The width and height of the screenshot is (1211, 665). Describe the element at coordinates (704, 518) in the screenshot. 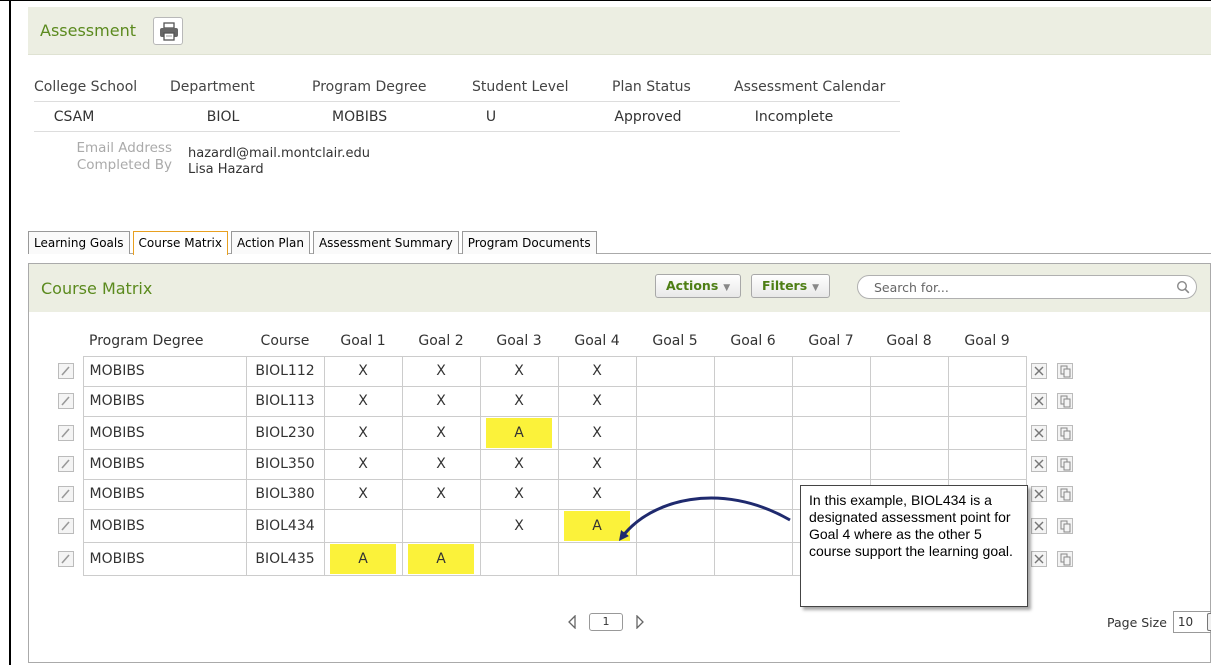

I see `callout-arrow` at that location.